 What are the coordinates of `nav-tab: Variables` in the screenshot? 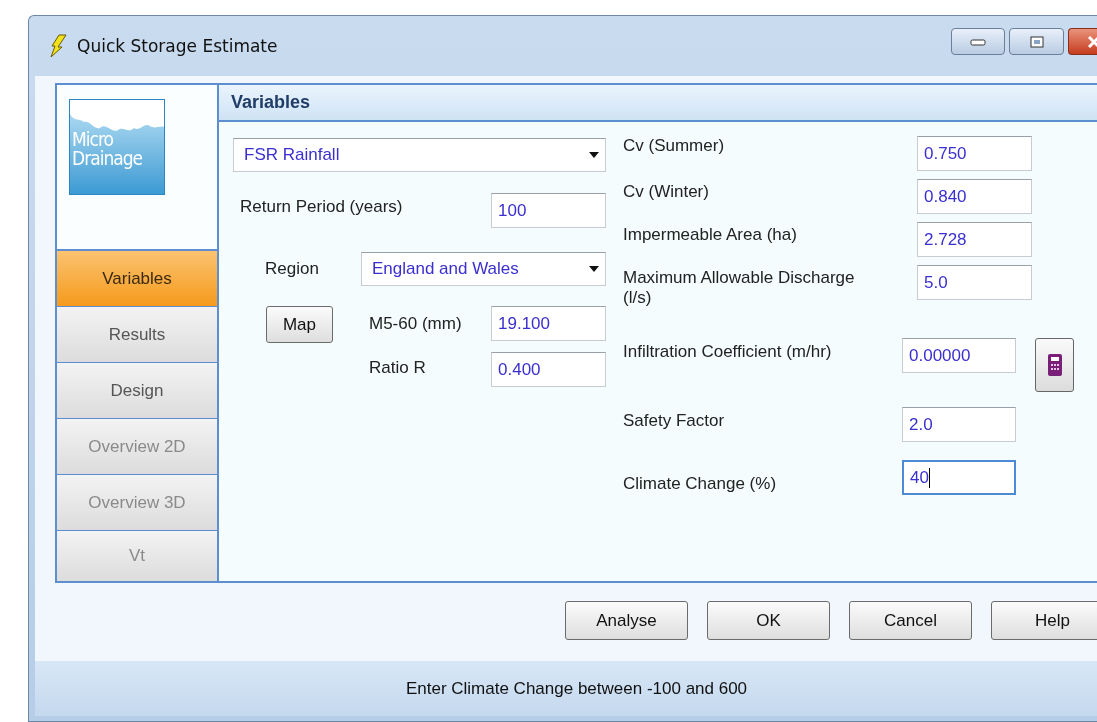 It's located at (137, 279).